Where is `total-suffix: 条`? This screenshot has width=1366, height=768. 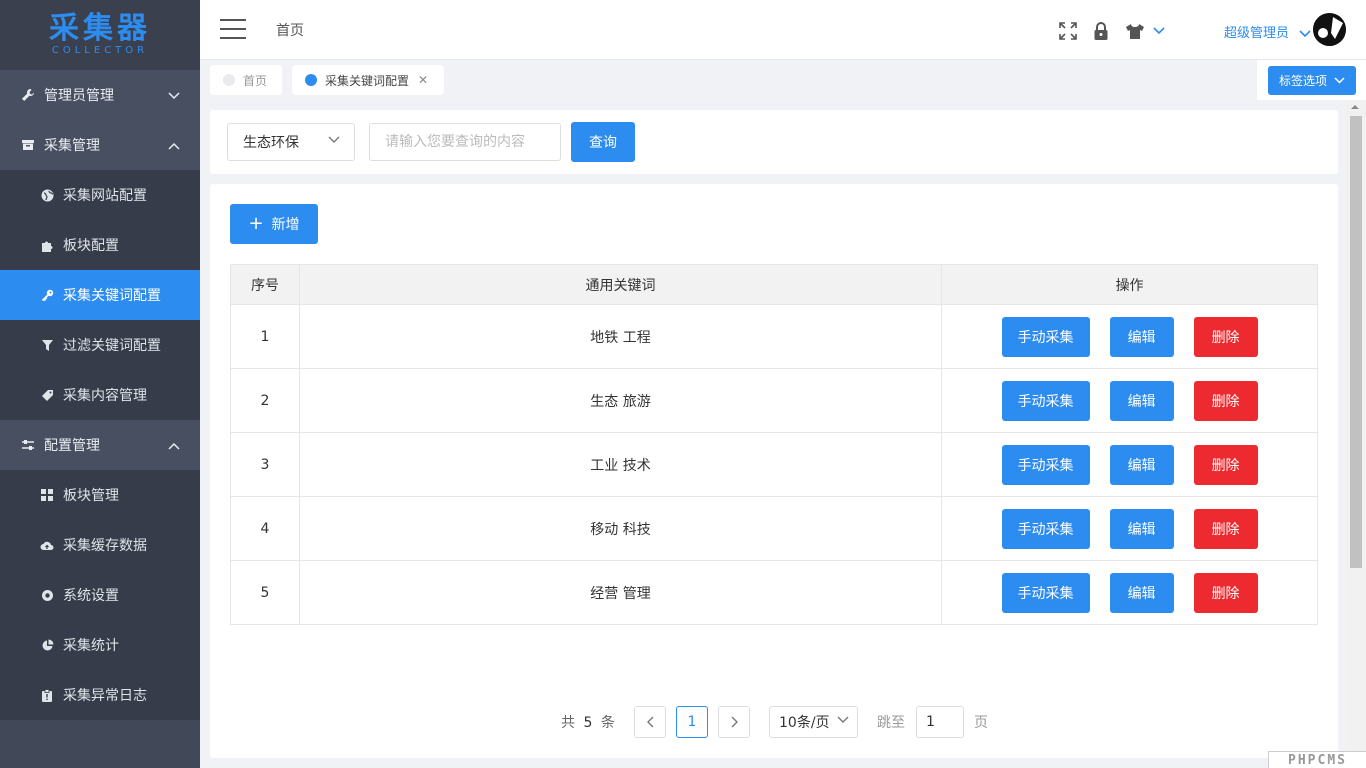 total-suffix: 条 is located at coordinates (607, 723).